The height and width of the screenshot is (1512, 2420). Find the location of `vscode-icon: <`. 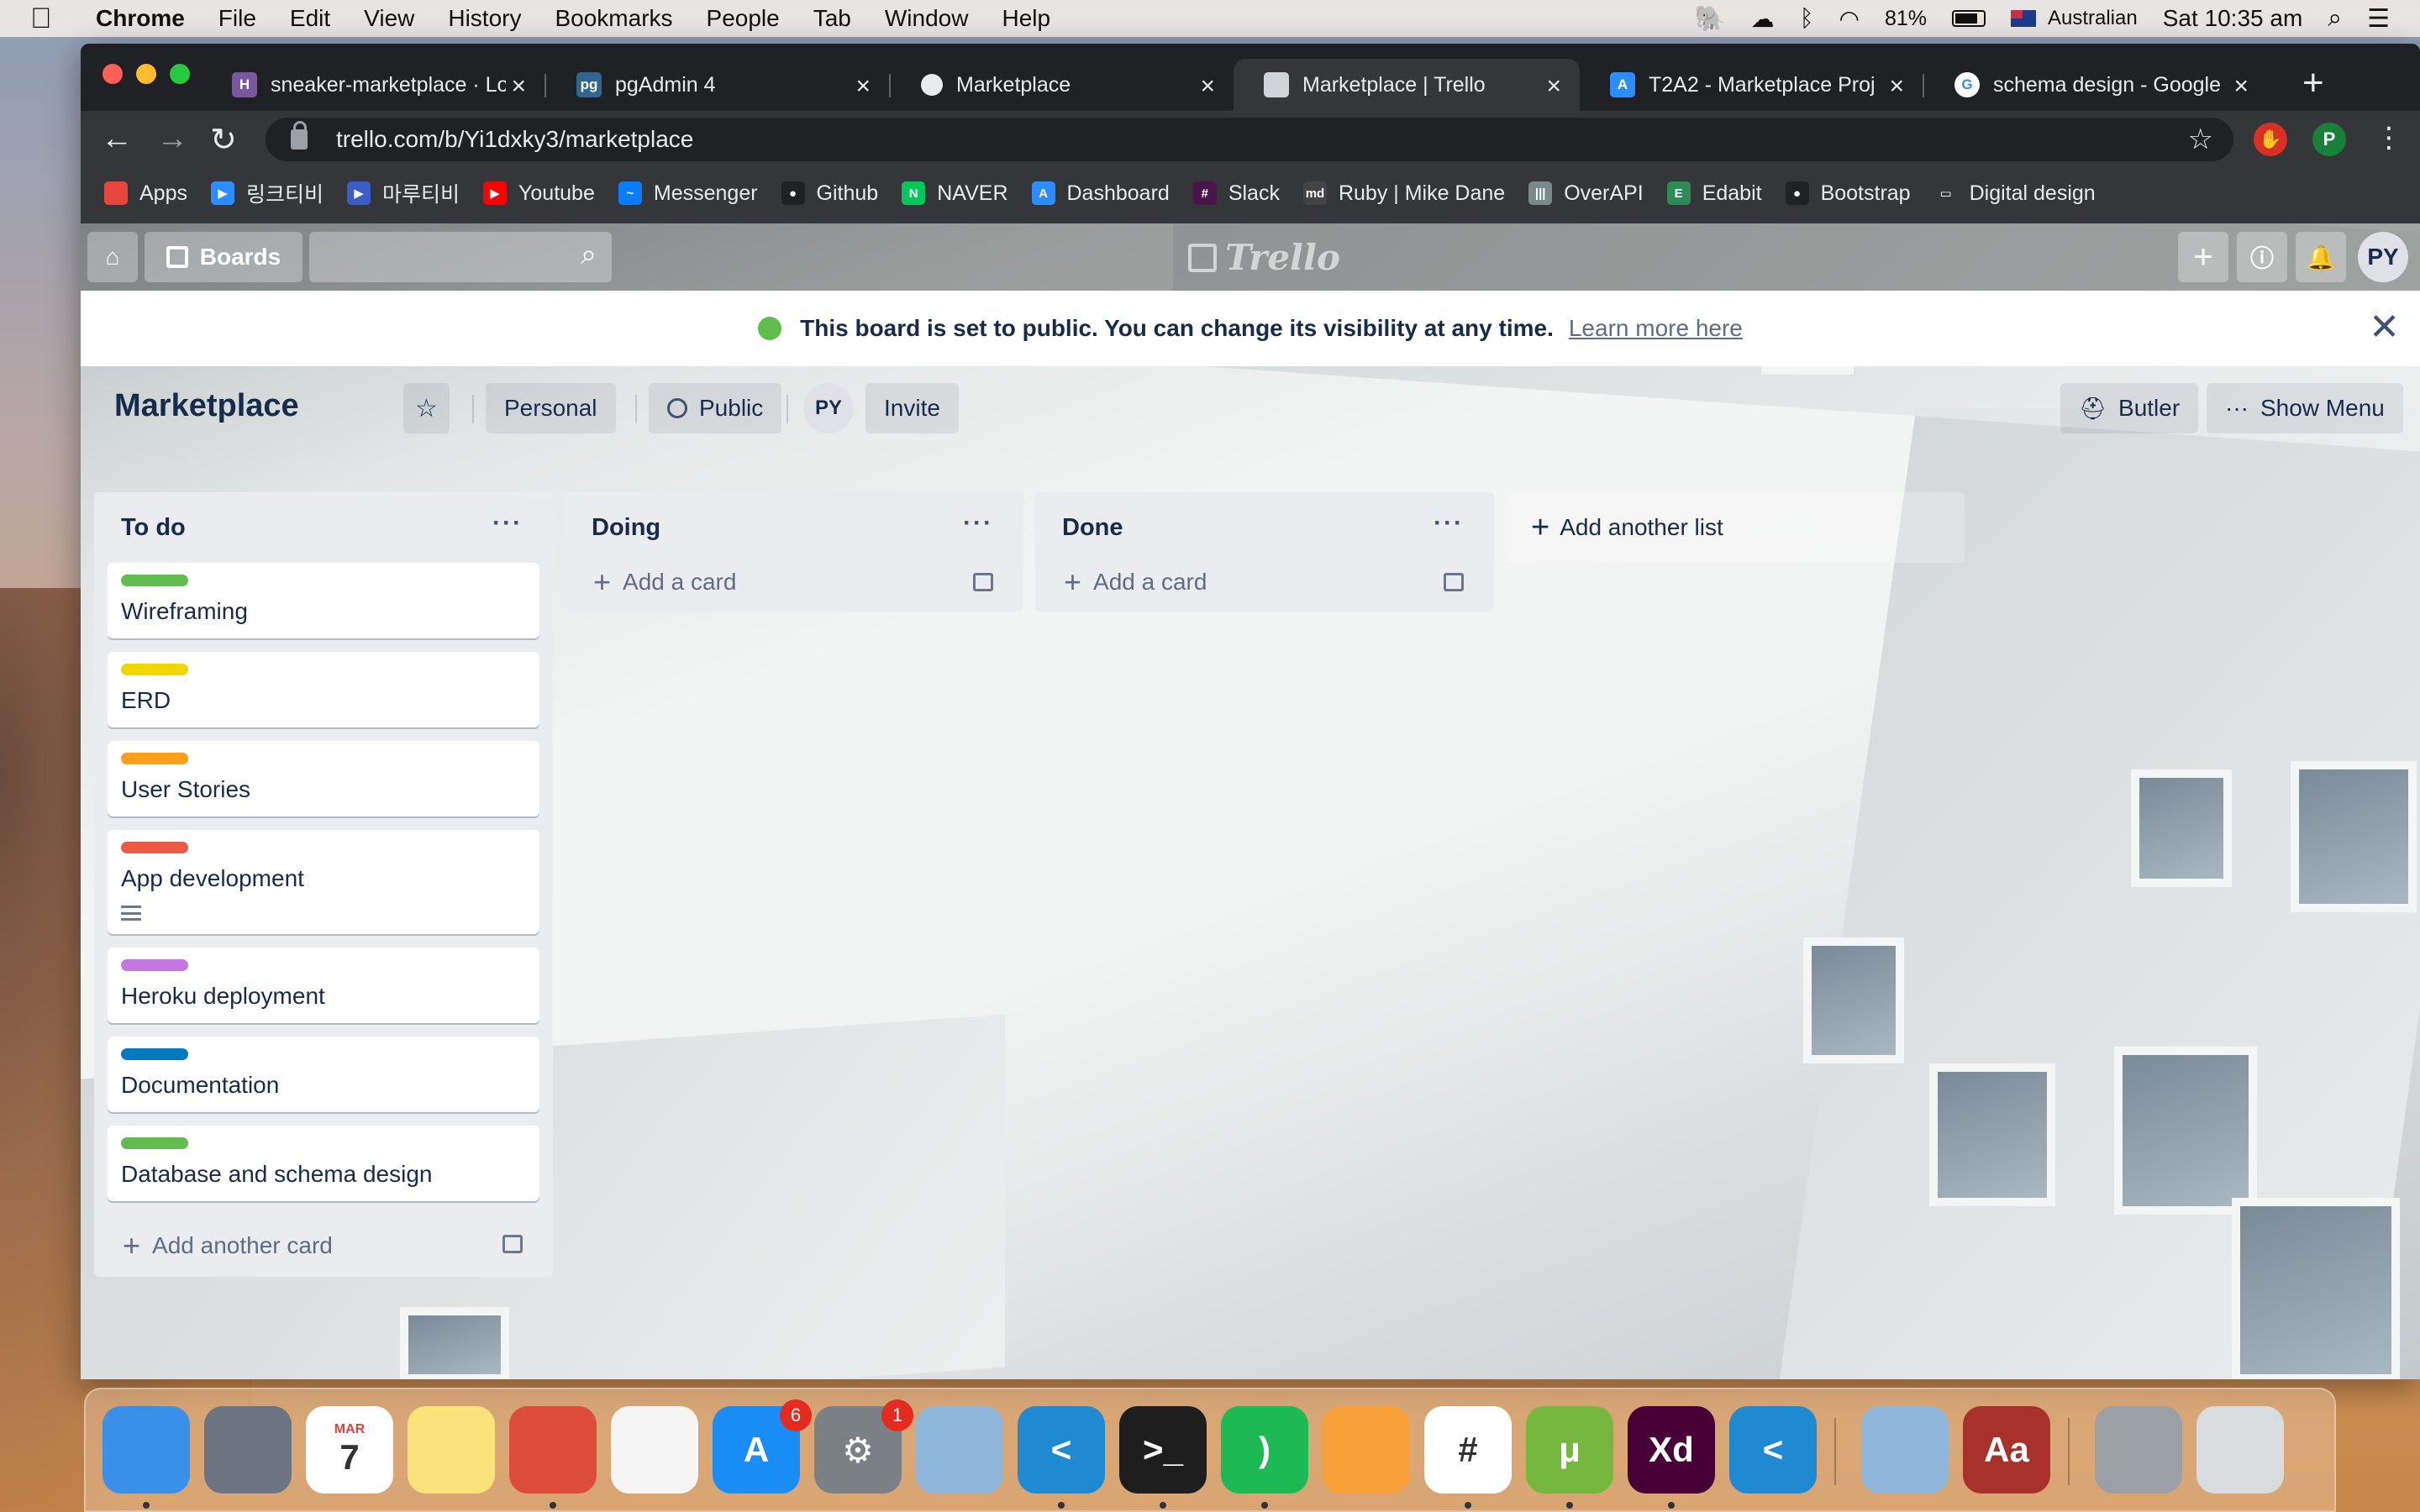

vscode-icon: < is located at coordinates (1061, 1450).